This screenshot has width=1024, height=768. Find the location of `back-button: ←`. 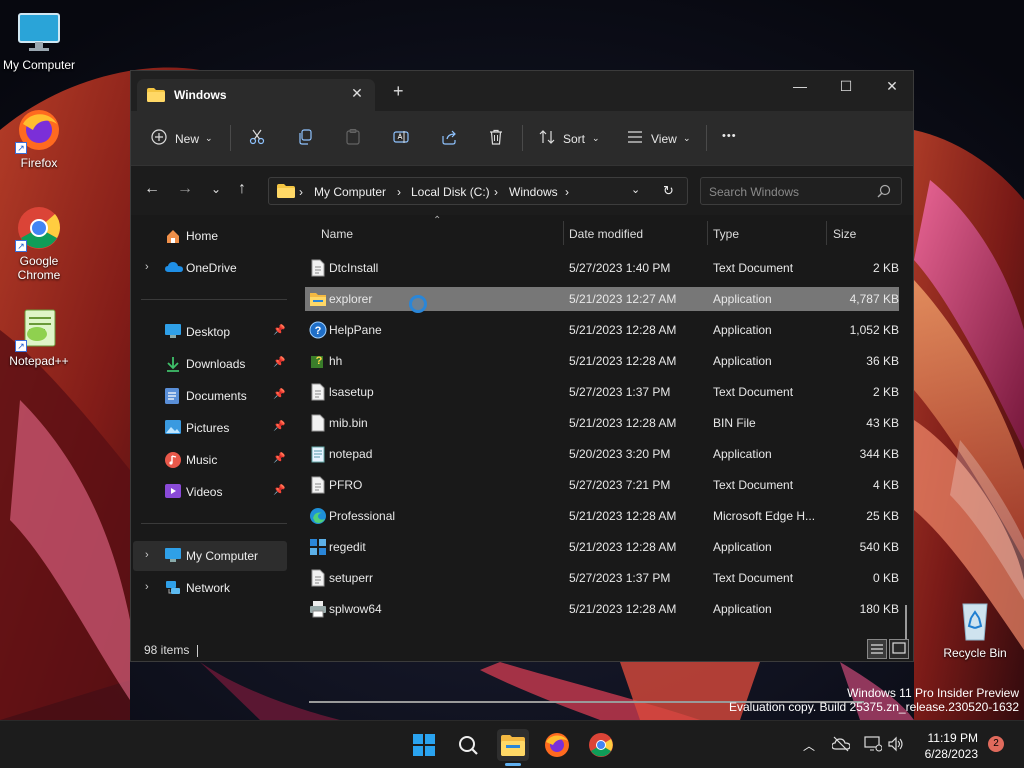

back-button: ← is located at coordinates (152, 189).